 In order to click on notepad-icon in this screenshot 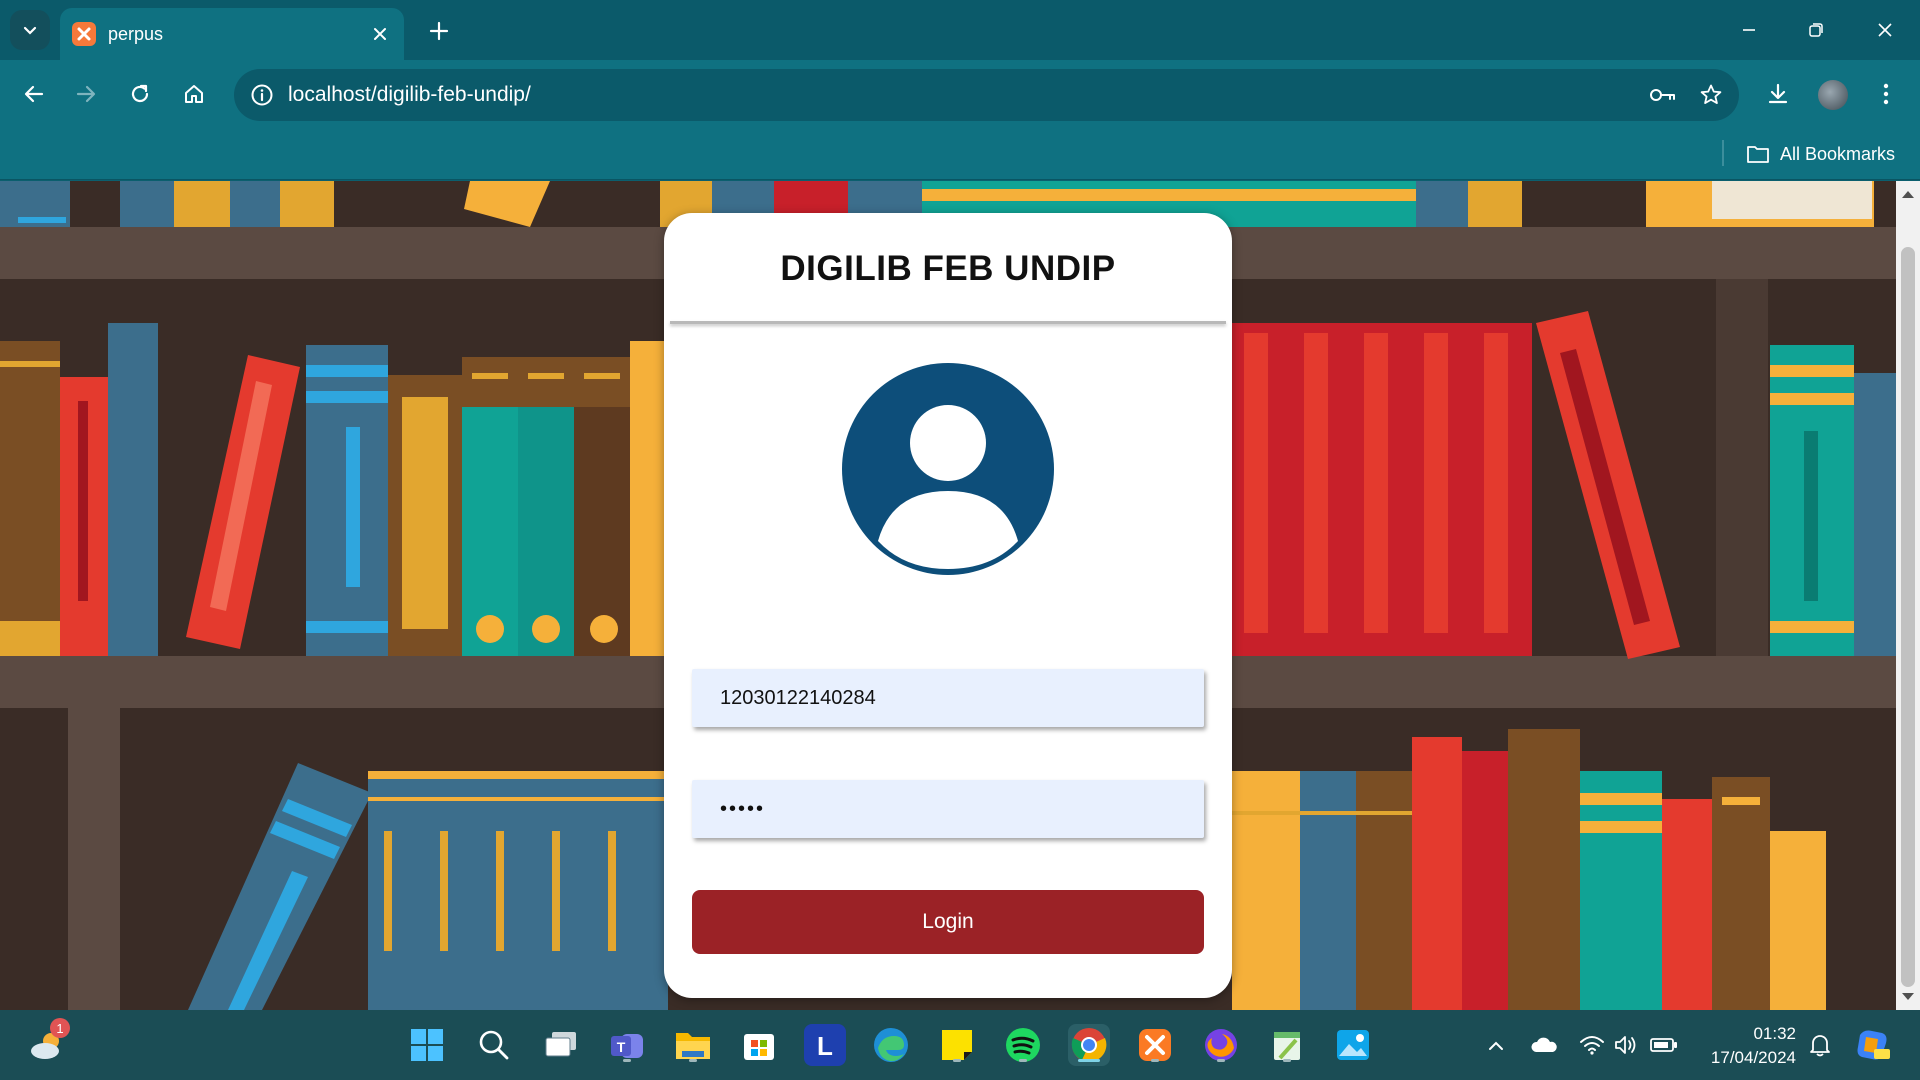, I will do `click(1287, 1046)`.